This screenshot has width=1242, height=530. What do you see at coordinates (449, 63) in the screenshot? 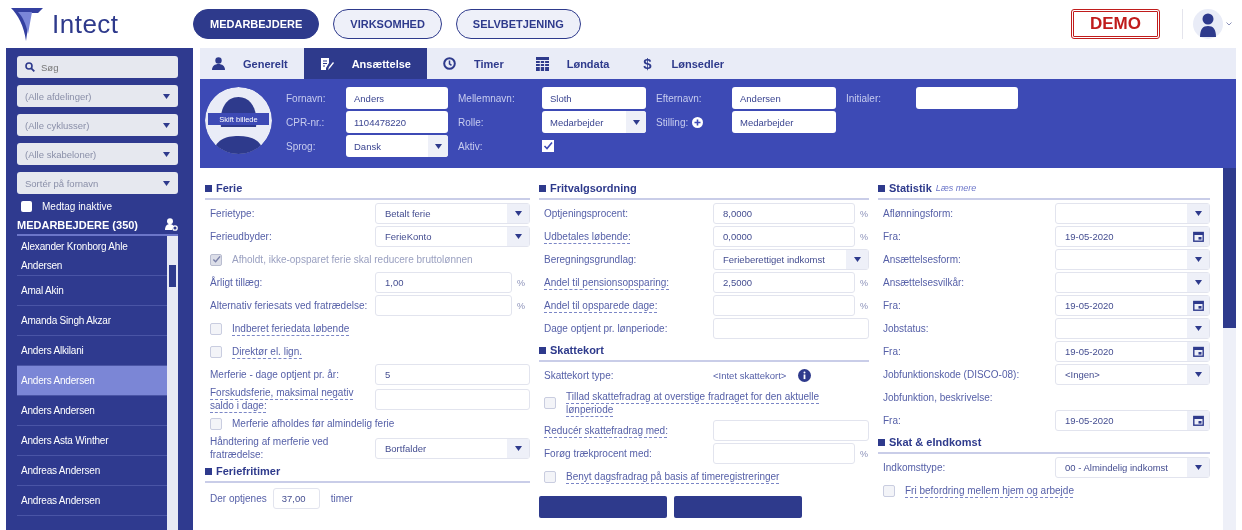
I see `clock-icon` at bounding box center [449, 63].